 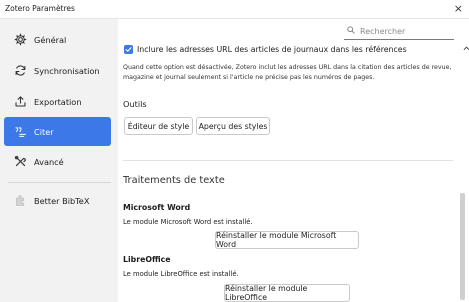 What do you see at coordinates (20, 40) in the screenshot?
I see `gear-icon` at bounding box center [20, 40].